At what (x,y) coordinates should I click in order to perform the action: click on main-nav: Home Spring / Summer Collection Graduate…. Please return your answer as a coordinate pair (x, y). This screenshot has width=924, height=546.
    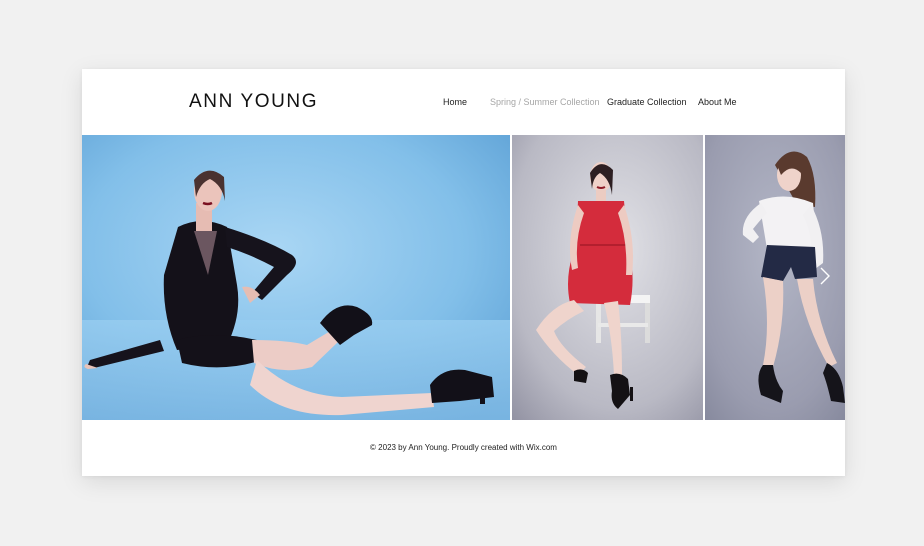
    Looking at the image, I should click on (463, 104).